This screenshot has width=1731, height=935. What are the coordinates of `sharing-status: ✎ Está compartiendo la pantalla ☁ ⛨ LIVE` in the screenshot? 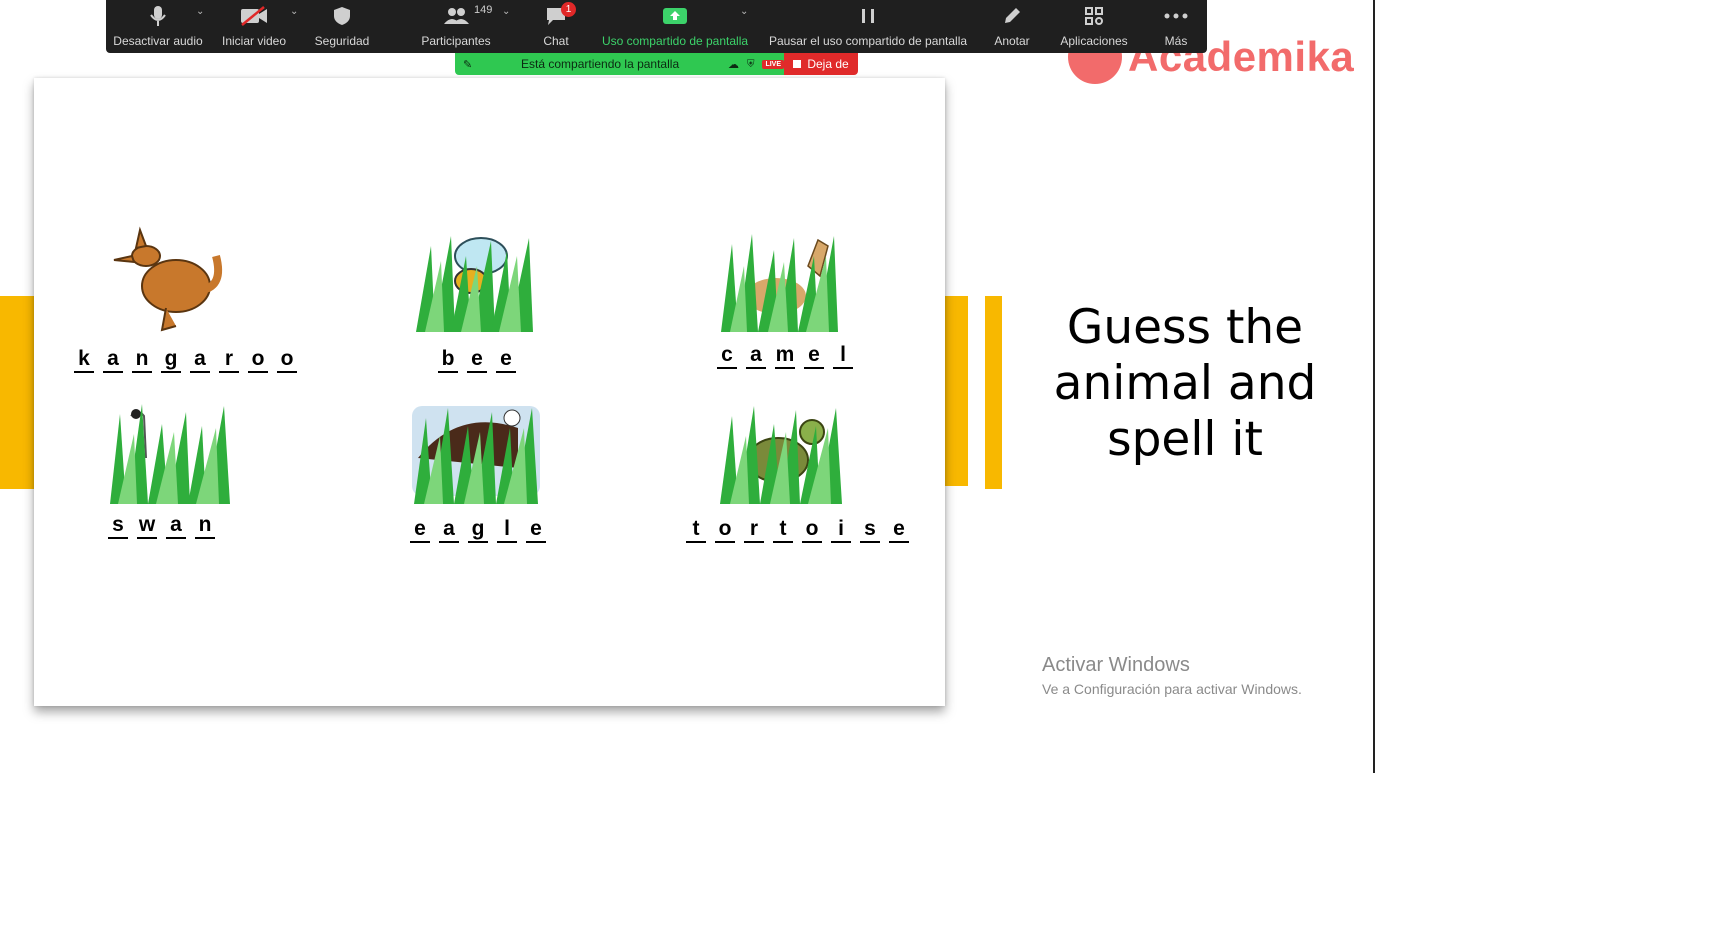 It's located at (619, 64).